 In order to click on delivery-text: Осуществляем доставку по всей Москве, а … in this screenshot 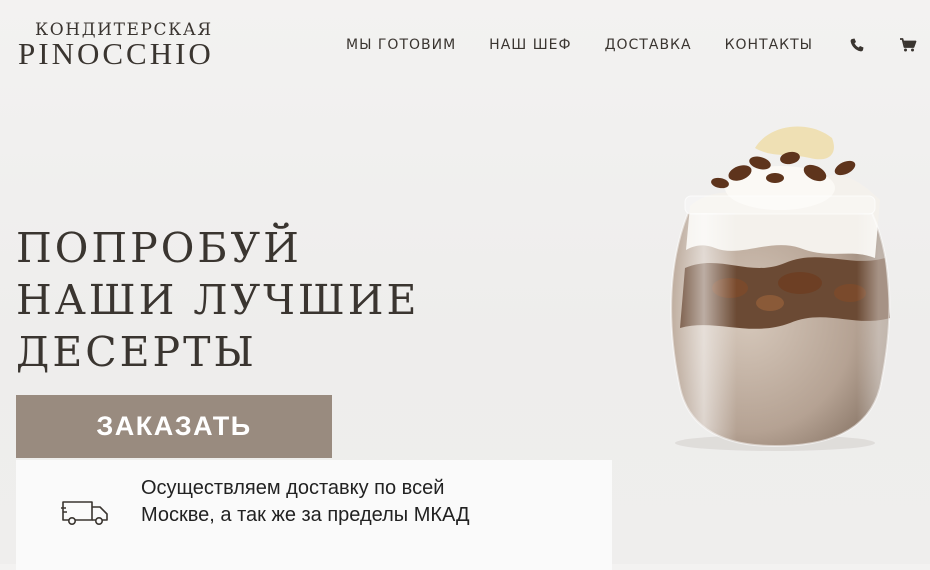, I will do `click(305, 501)`.